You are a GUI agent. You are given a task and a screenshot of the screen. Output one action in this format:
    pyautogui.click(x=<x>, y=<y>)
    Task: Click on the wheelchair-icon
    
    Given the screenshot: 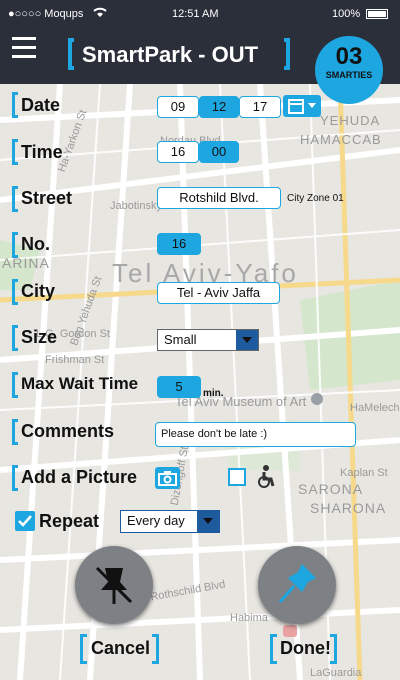 What is the action you would take?
    pyautogui.click(x=266, y=477)
    